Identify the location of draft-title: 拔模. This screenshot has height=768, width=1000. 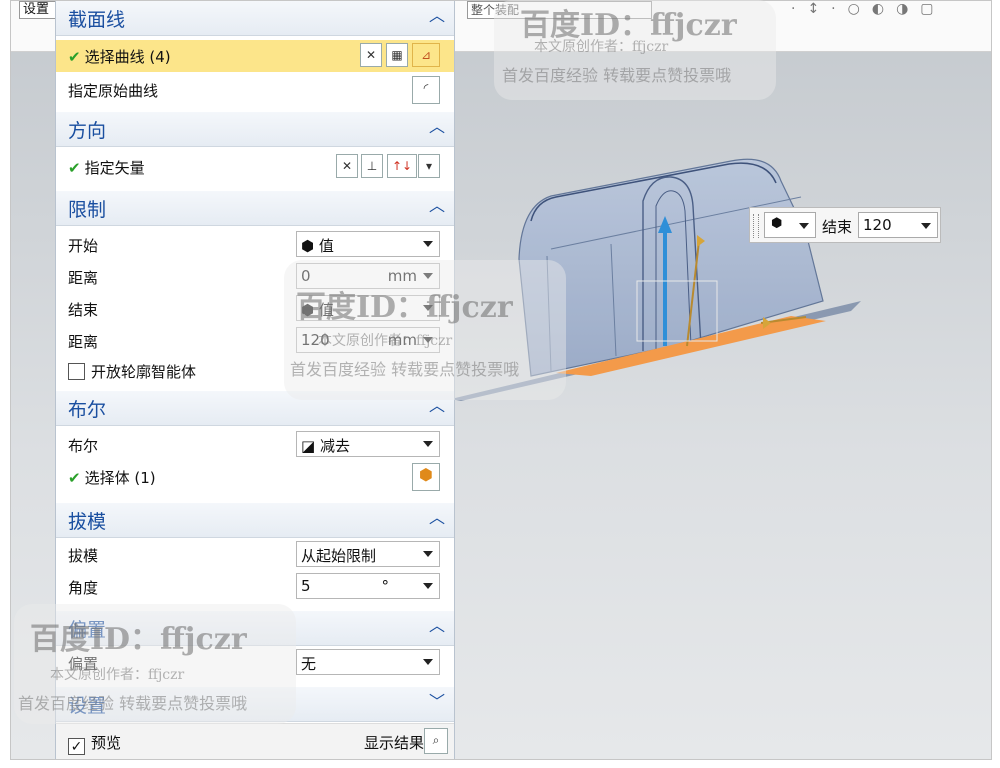
(87, 522).